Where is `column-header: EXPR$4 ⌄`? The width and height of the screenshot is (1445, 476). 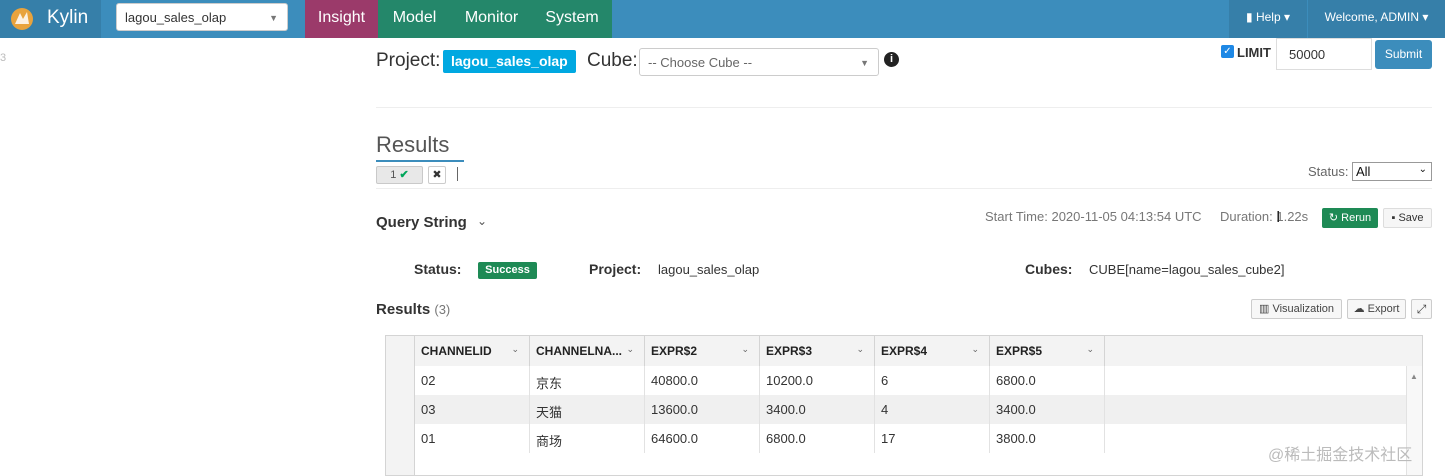 column-header: EXPR$4 ⌄ is located at coordinates (932, 351).